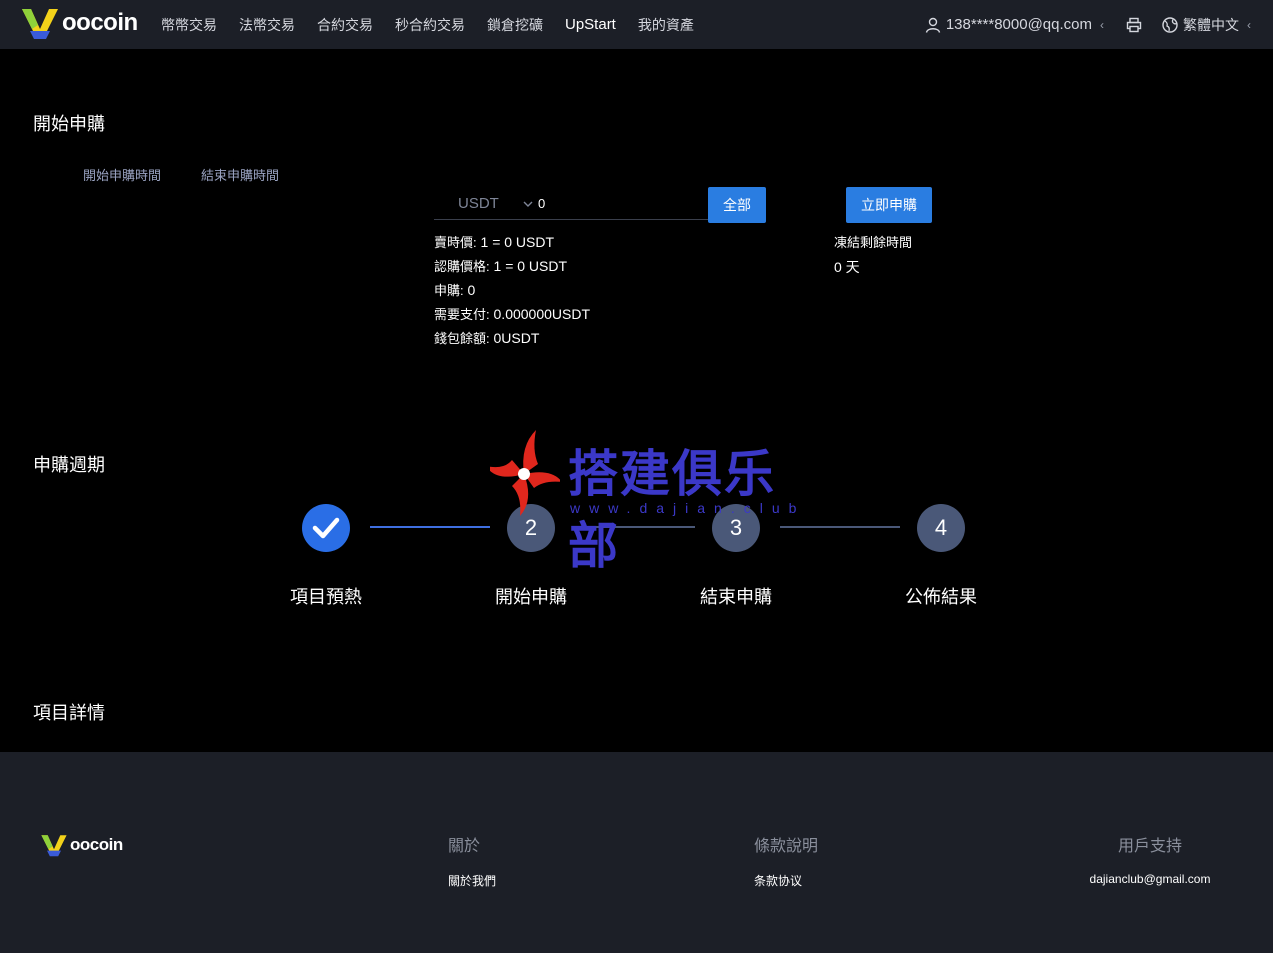  I want to click on info-row: 認購價格: 1 = 0 USDT, so click(501, 266).